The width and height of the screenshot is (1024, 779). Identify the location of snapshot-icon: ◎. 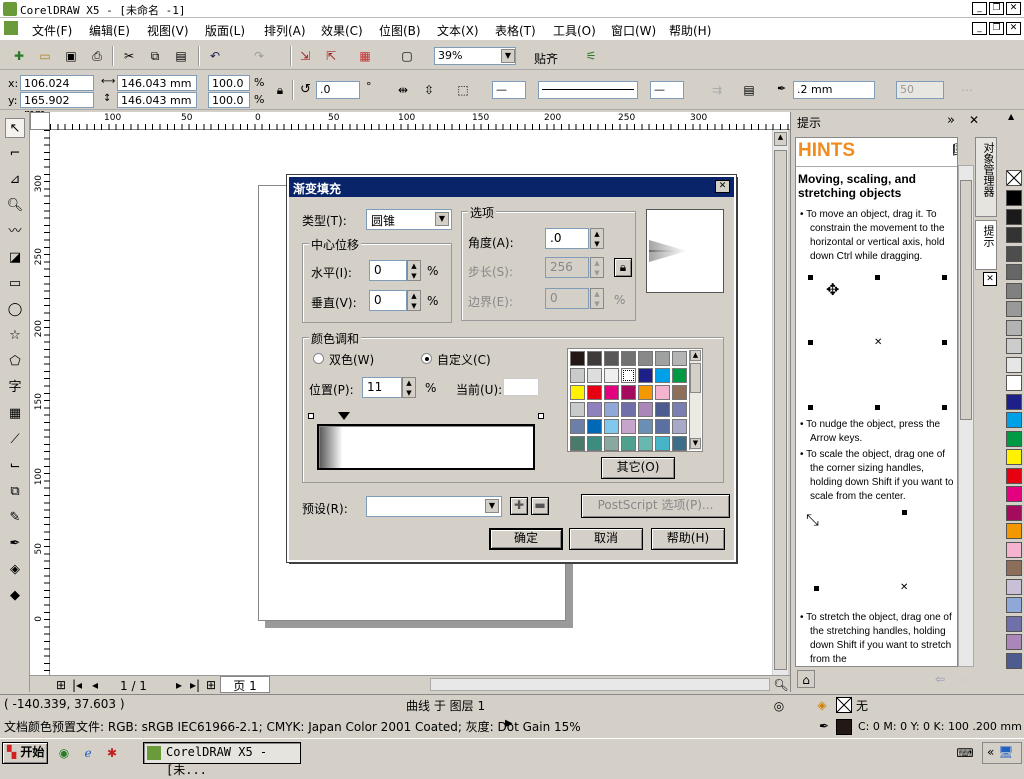
(779, 706).